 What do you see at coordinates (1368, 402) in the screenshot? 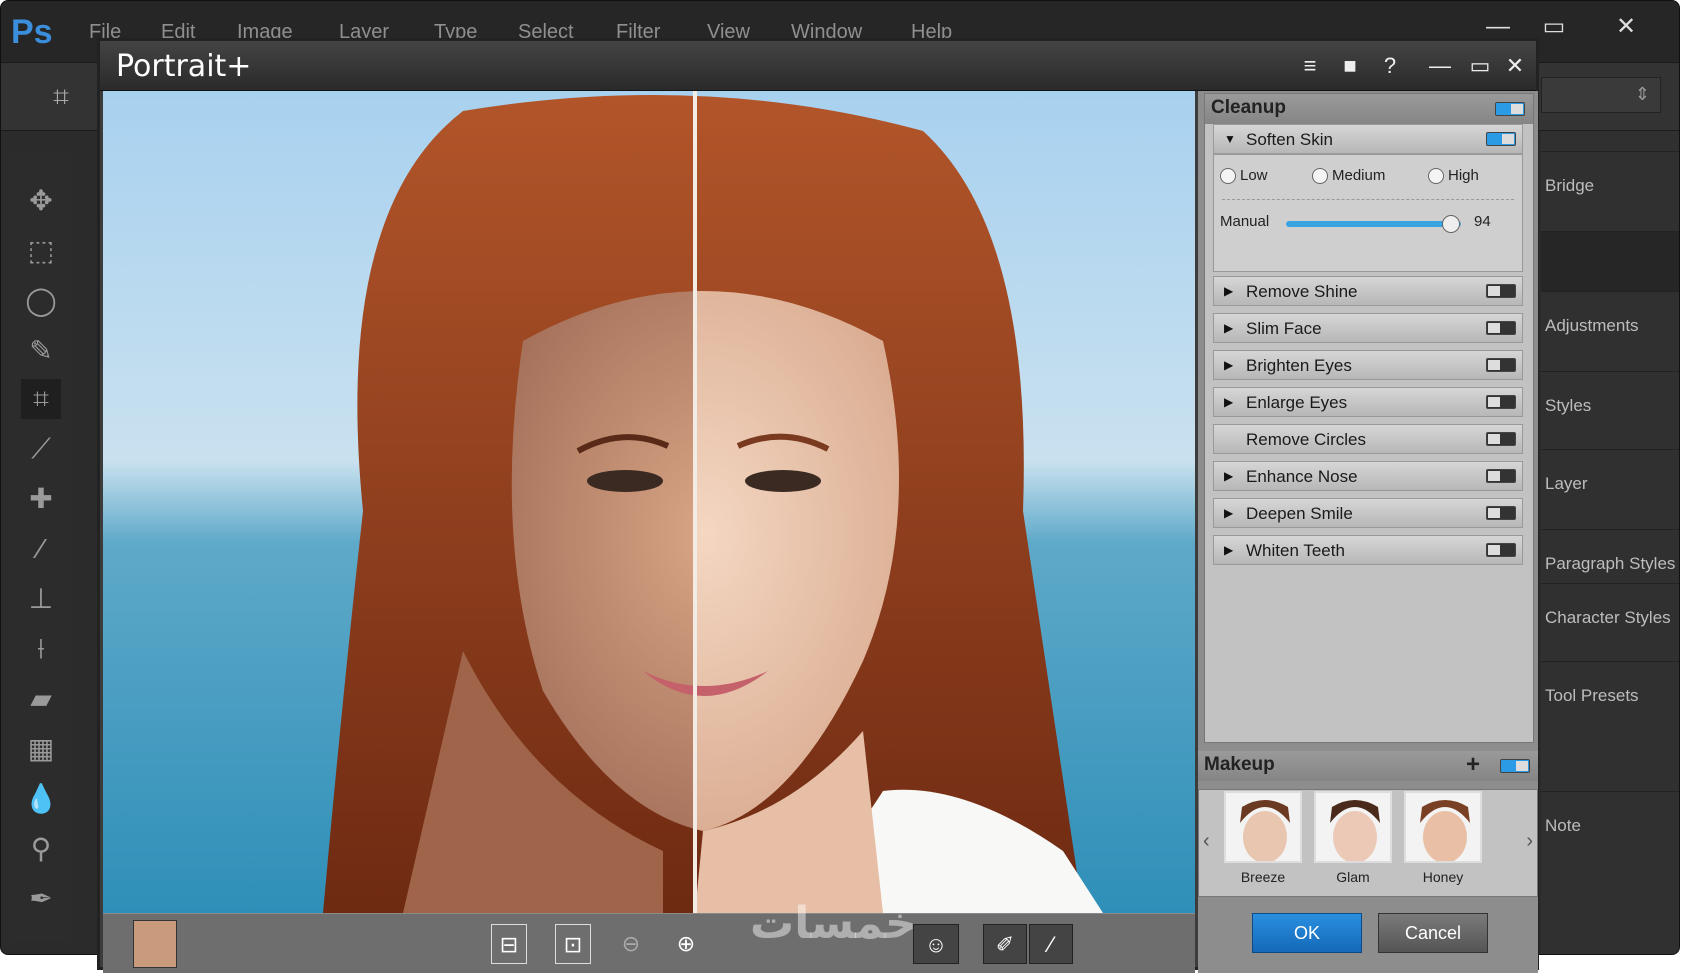
I see `cleanup-item: ▶ Enlarge Eyes` at bounding box center [1368, 402].